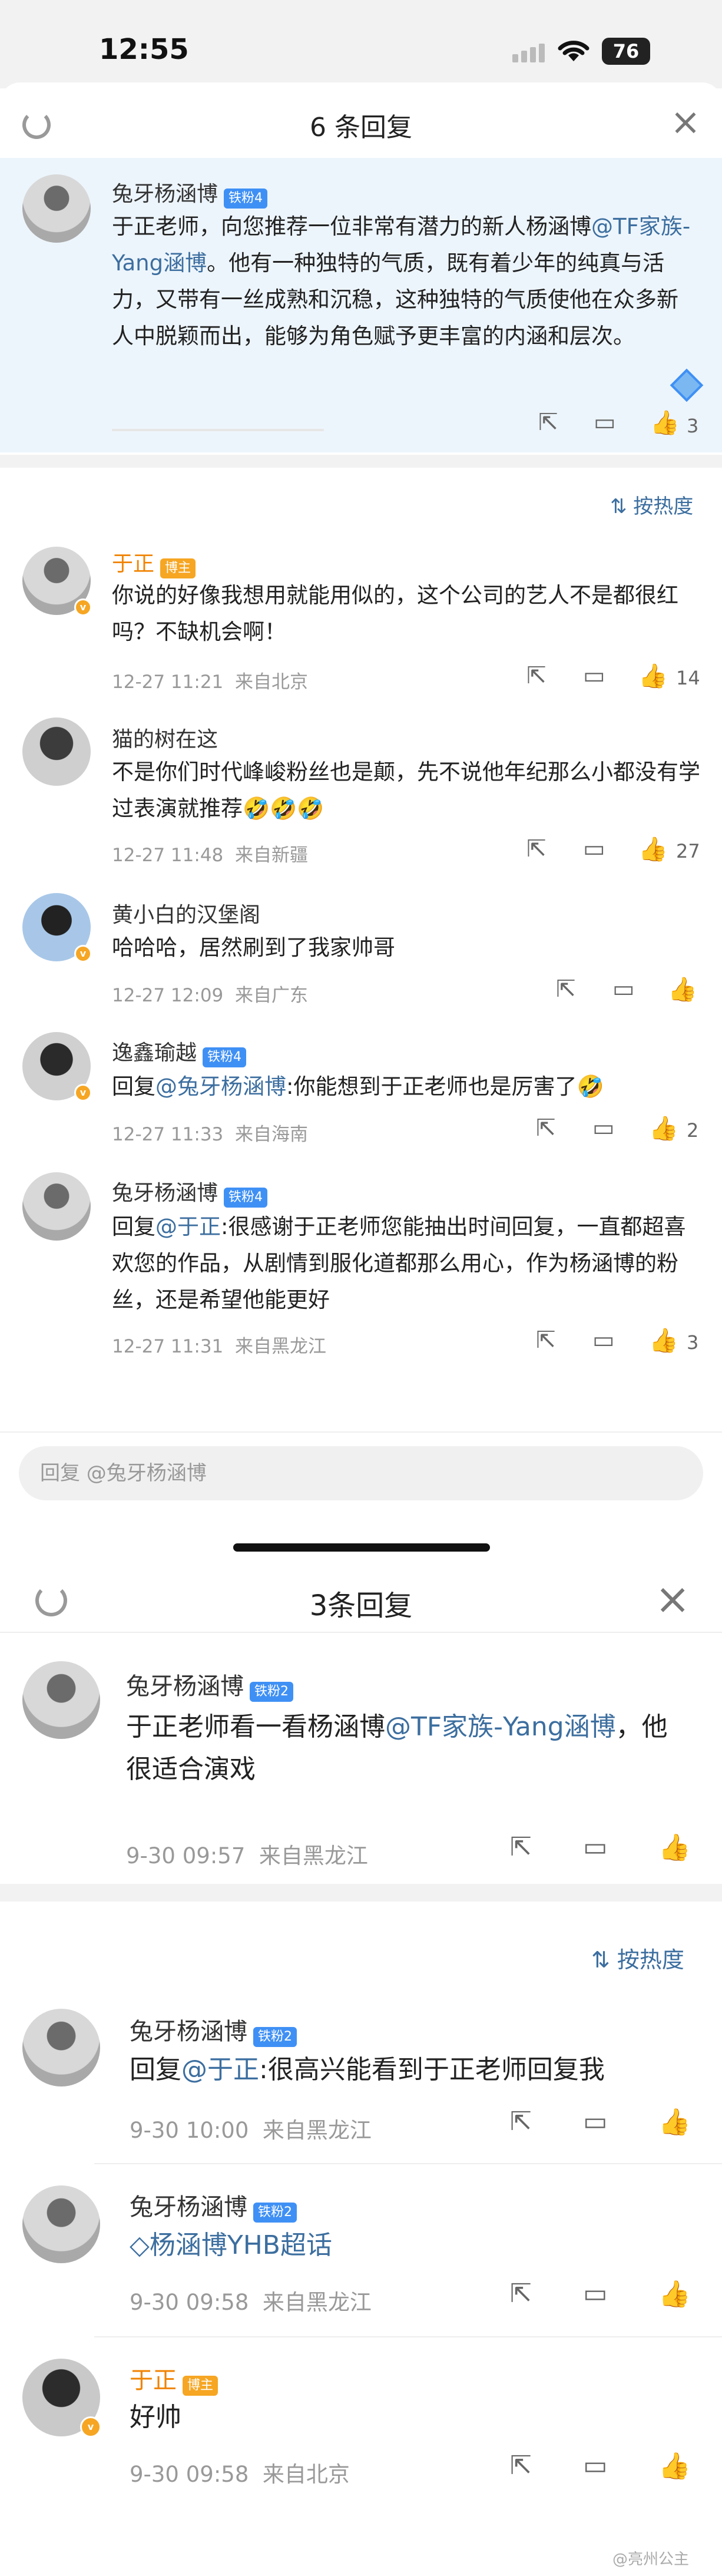  Describe the element at coordinates (210, 995) in the screenshot. I see `reply-meta: 12-27 12:09 来自广东` at that location.